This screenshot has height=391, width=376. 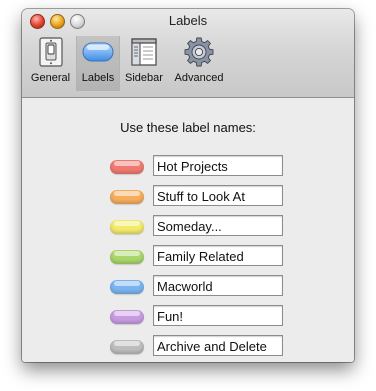 I want to click on label-row: Hot Projects, so click(x=197, y=166).